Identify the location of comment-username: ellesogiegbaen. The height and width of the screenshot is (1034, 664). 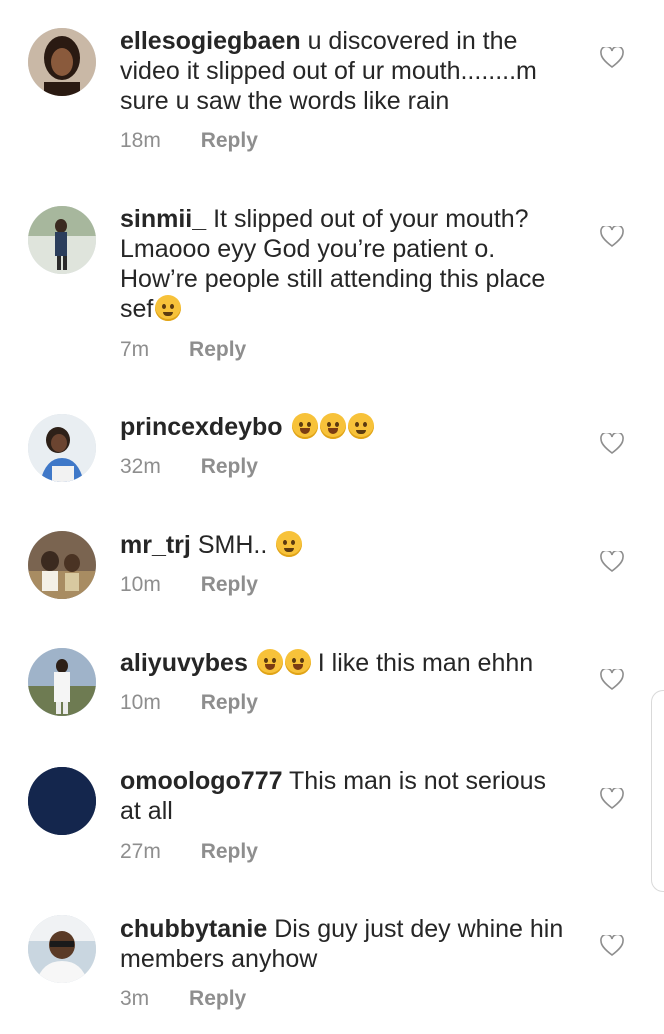
(210, 41).